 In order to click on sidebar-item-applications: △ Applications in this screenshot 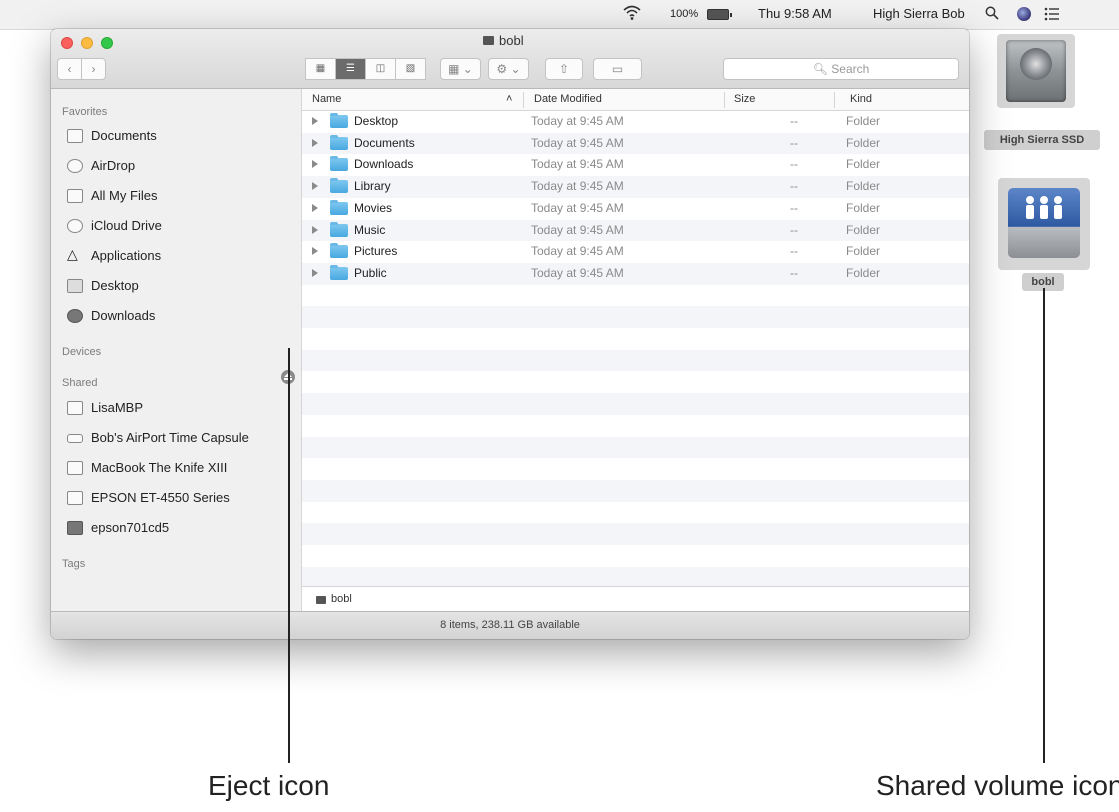, I will do `click(181, 257)`.